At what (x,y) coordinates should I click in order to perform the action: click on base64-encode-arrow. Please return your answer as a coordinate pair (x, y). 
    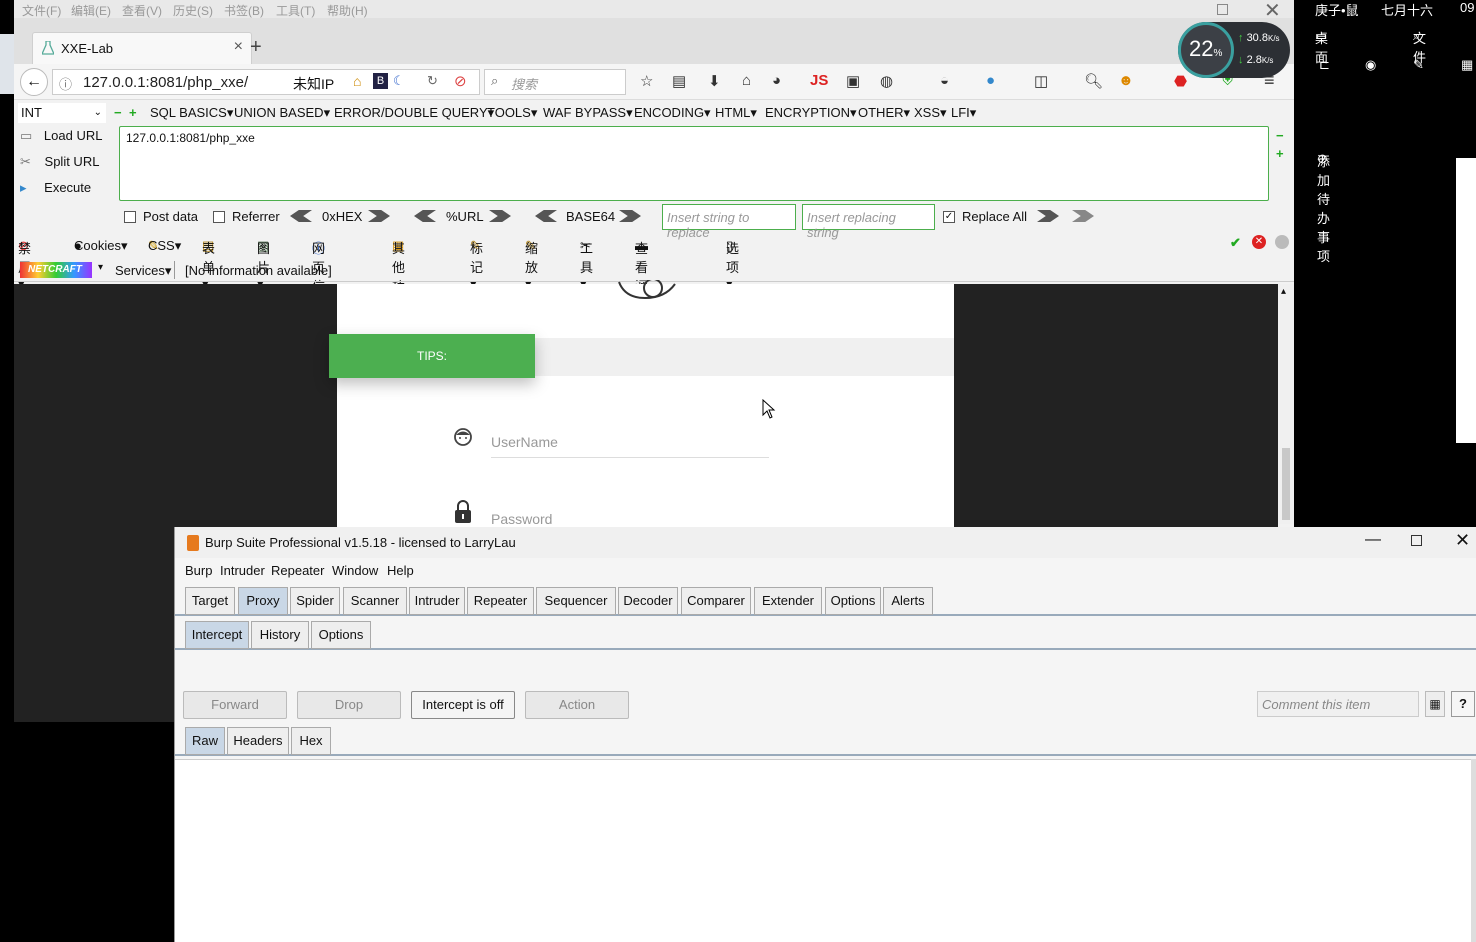
    Looking at the image, I should click on (630, 216).